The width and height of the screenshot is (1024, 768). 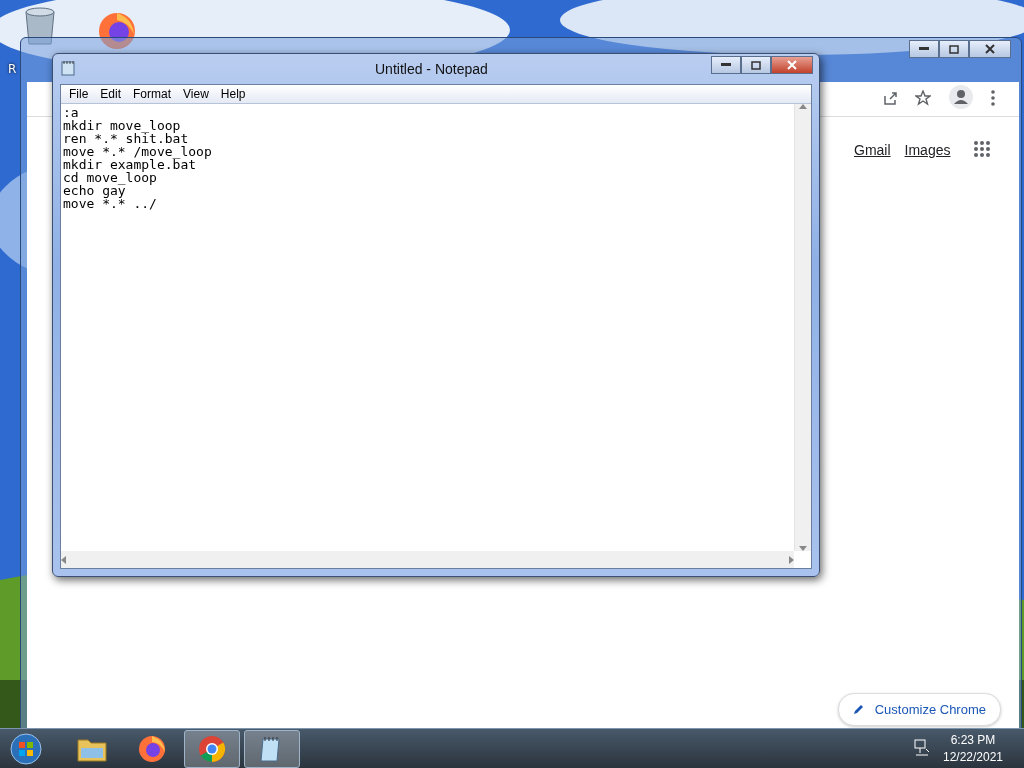 I want to click on pencil-icon, so click(x=858, y=709).